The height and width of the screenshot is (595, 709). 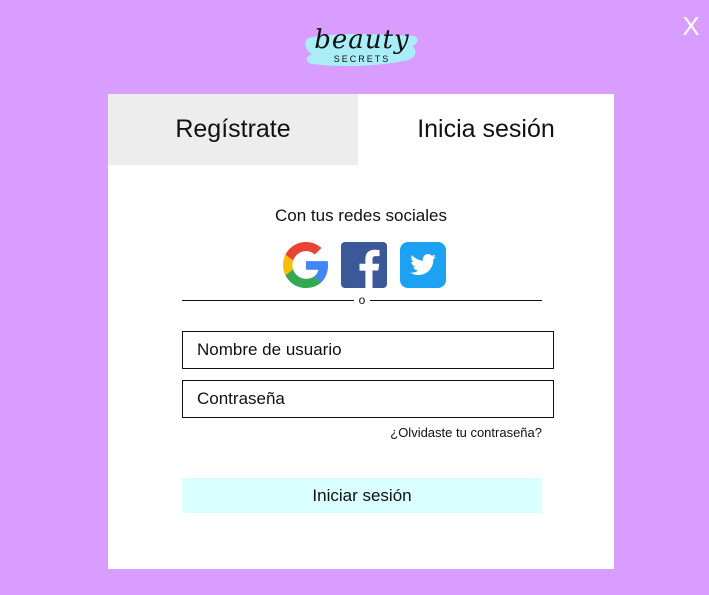 What do you see at coordinates (306, 265) in the screenshot?
I see `google-icon` at bounding box center [306, 265].